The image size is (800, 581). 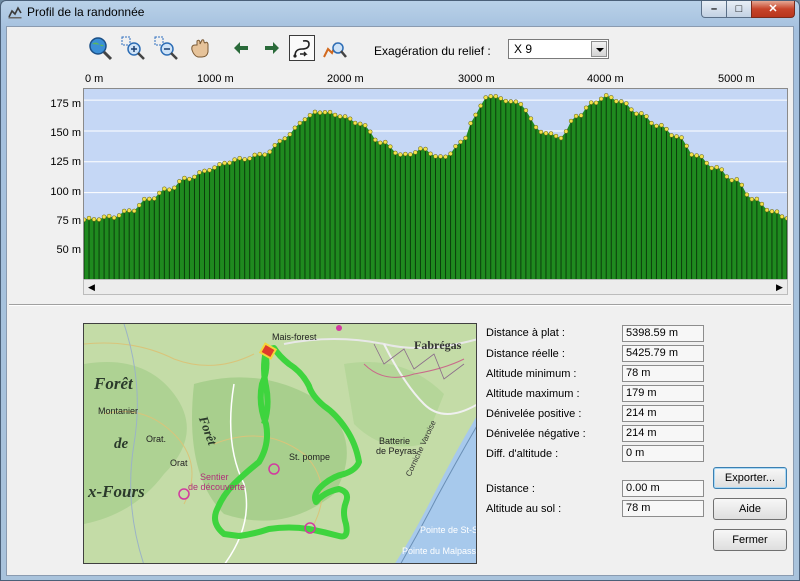 I want to click on title-bar: Profil de la randonnée – □ ✕, so click(x=400, y=12).